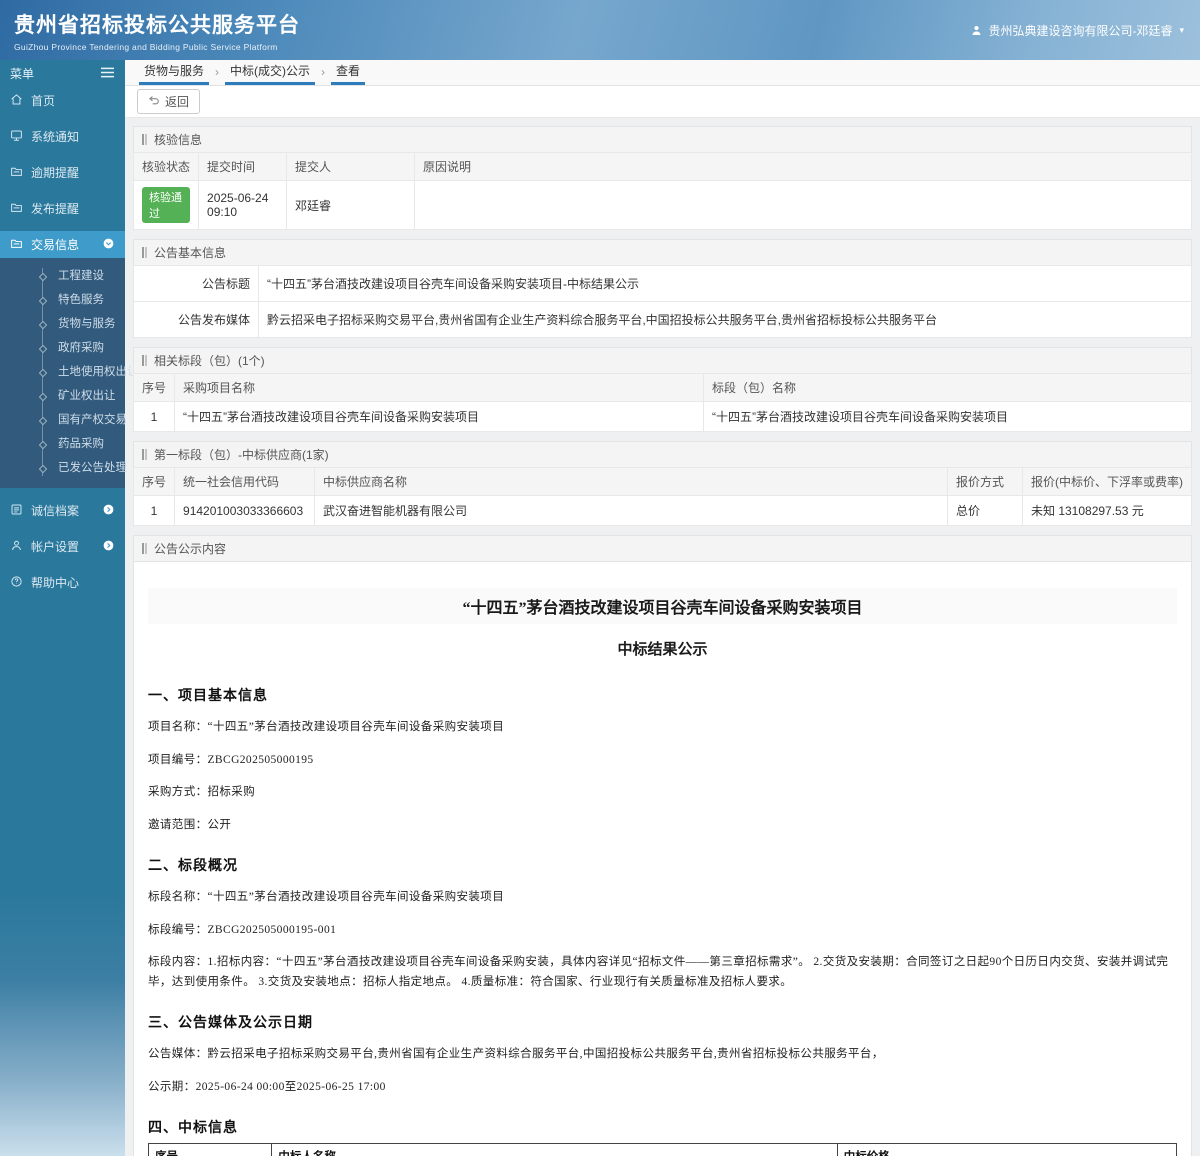  I want to click on toolbar: 返回, so click(662, 102).